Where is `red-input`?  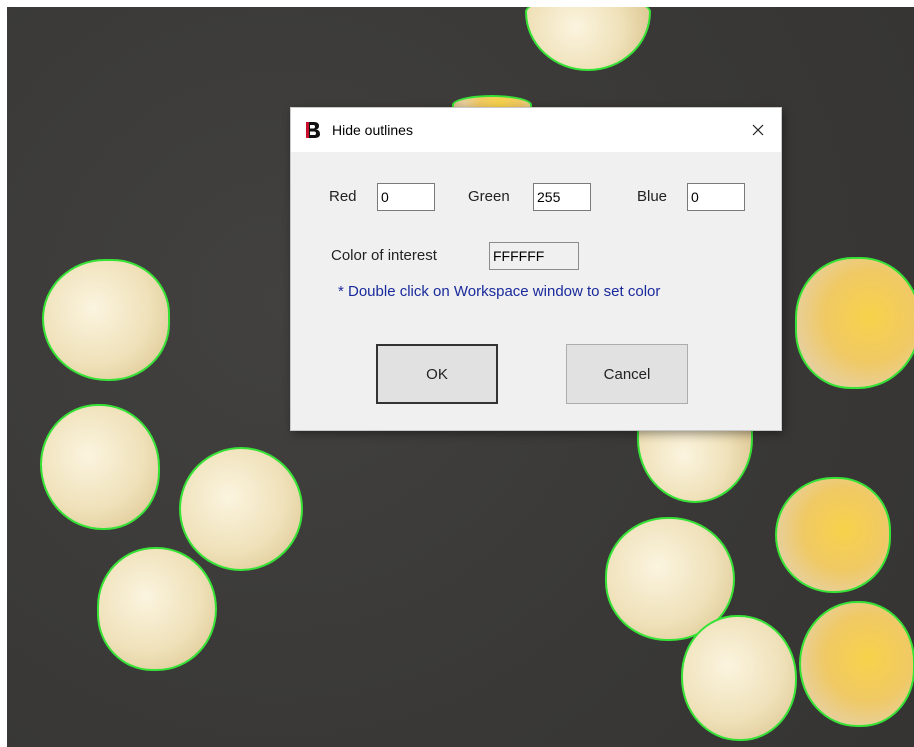
red-input is located at coordinates (406, 197).